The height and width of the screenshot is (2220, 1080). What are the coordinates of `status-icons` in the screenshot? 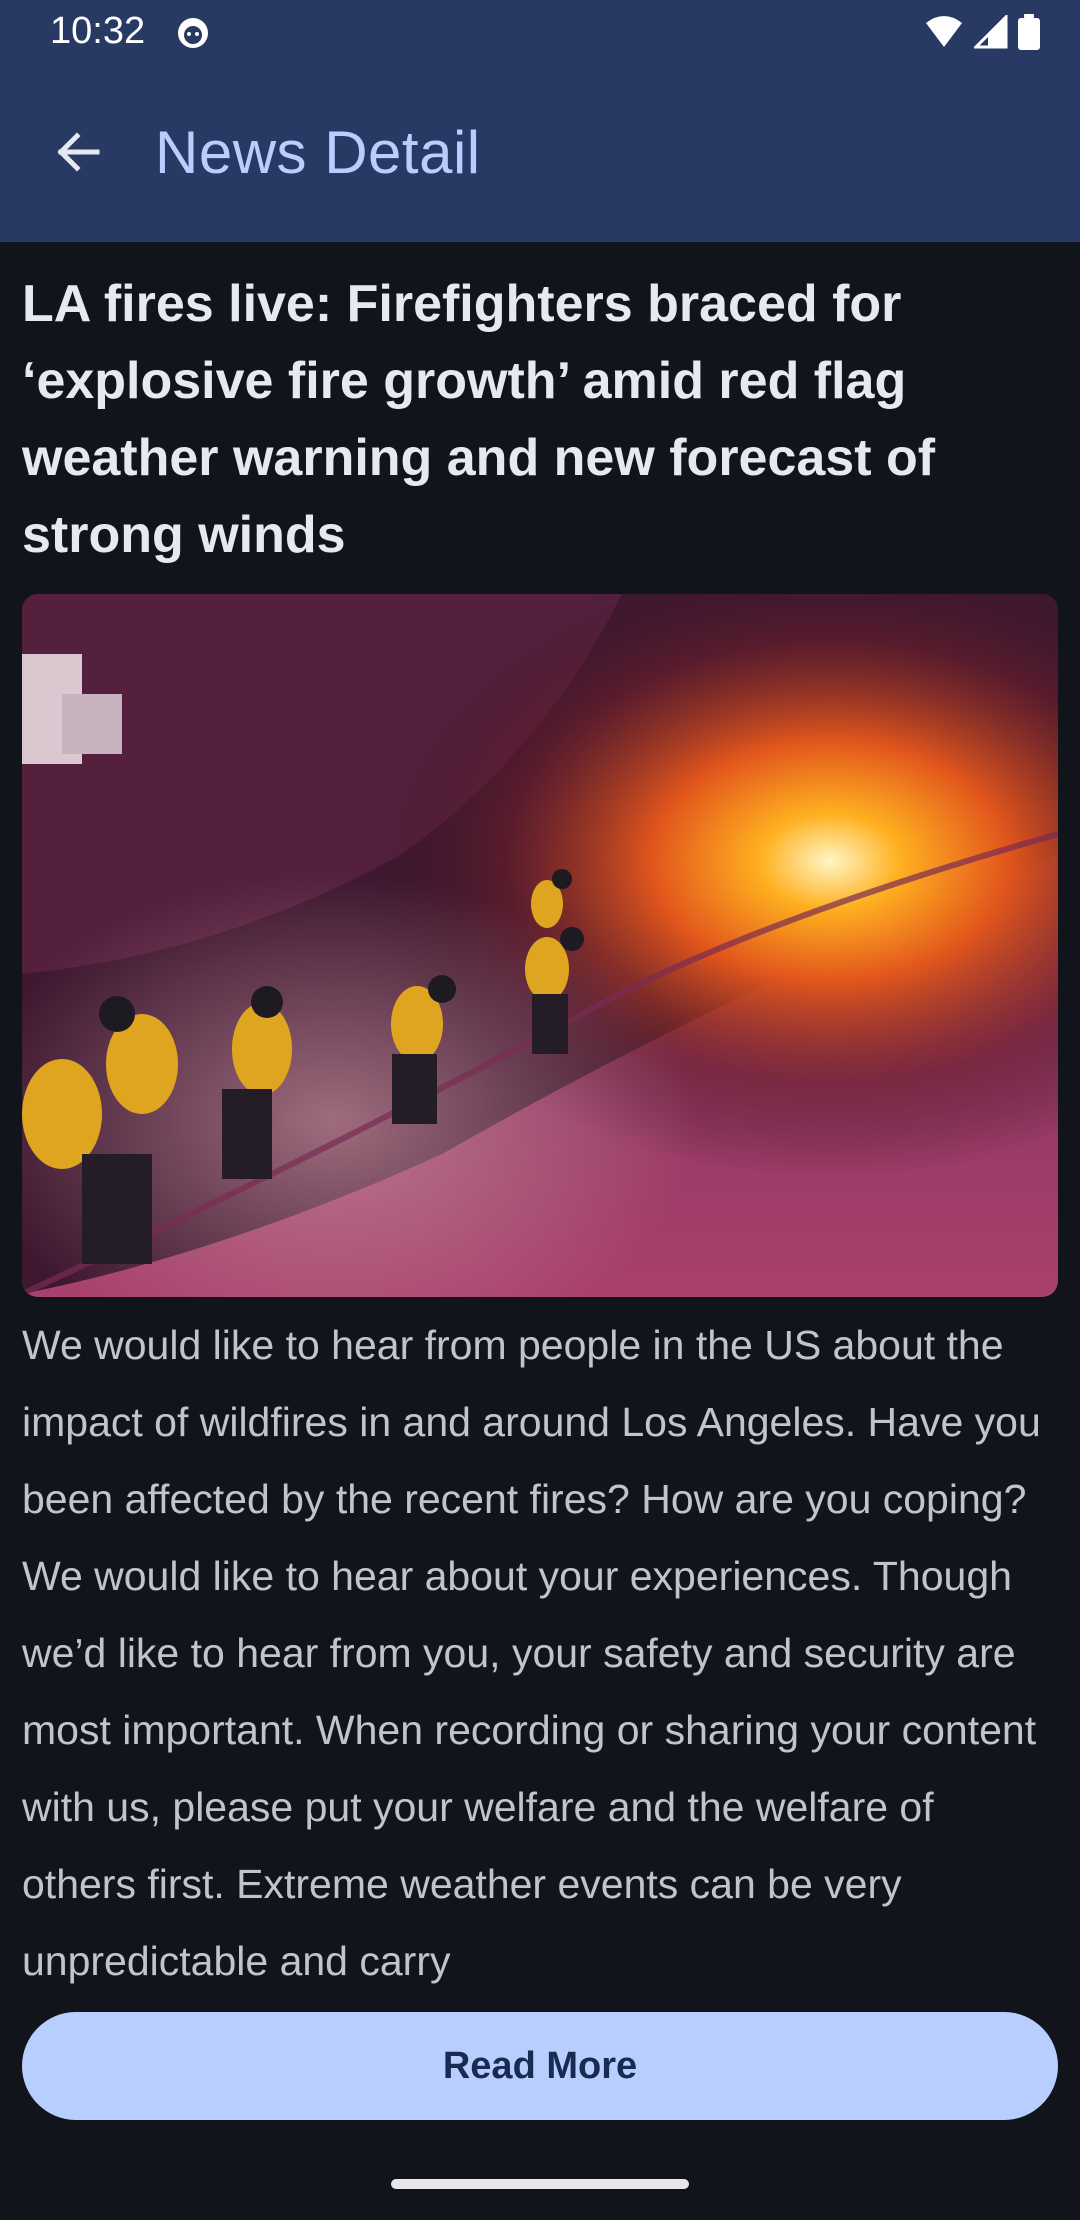 It's located at (982, 34).